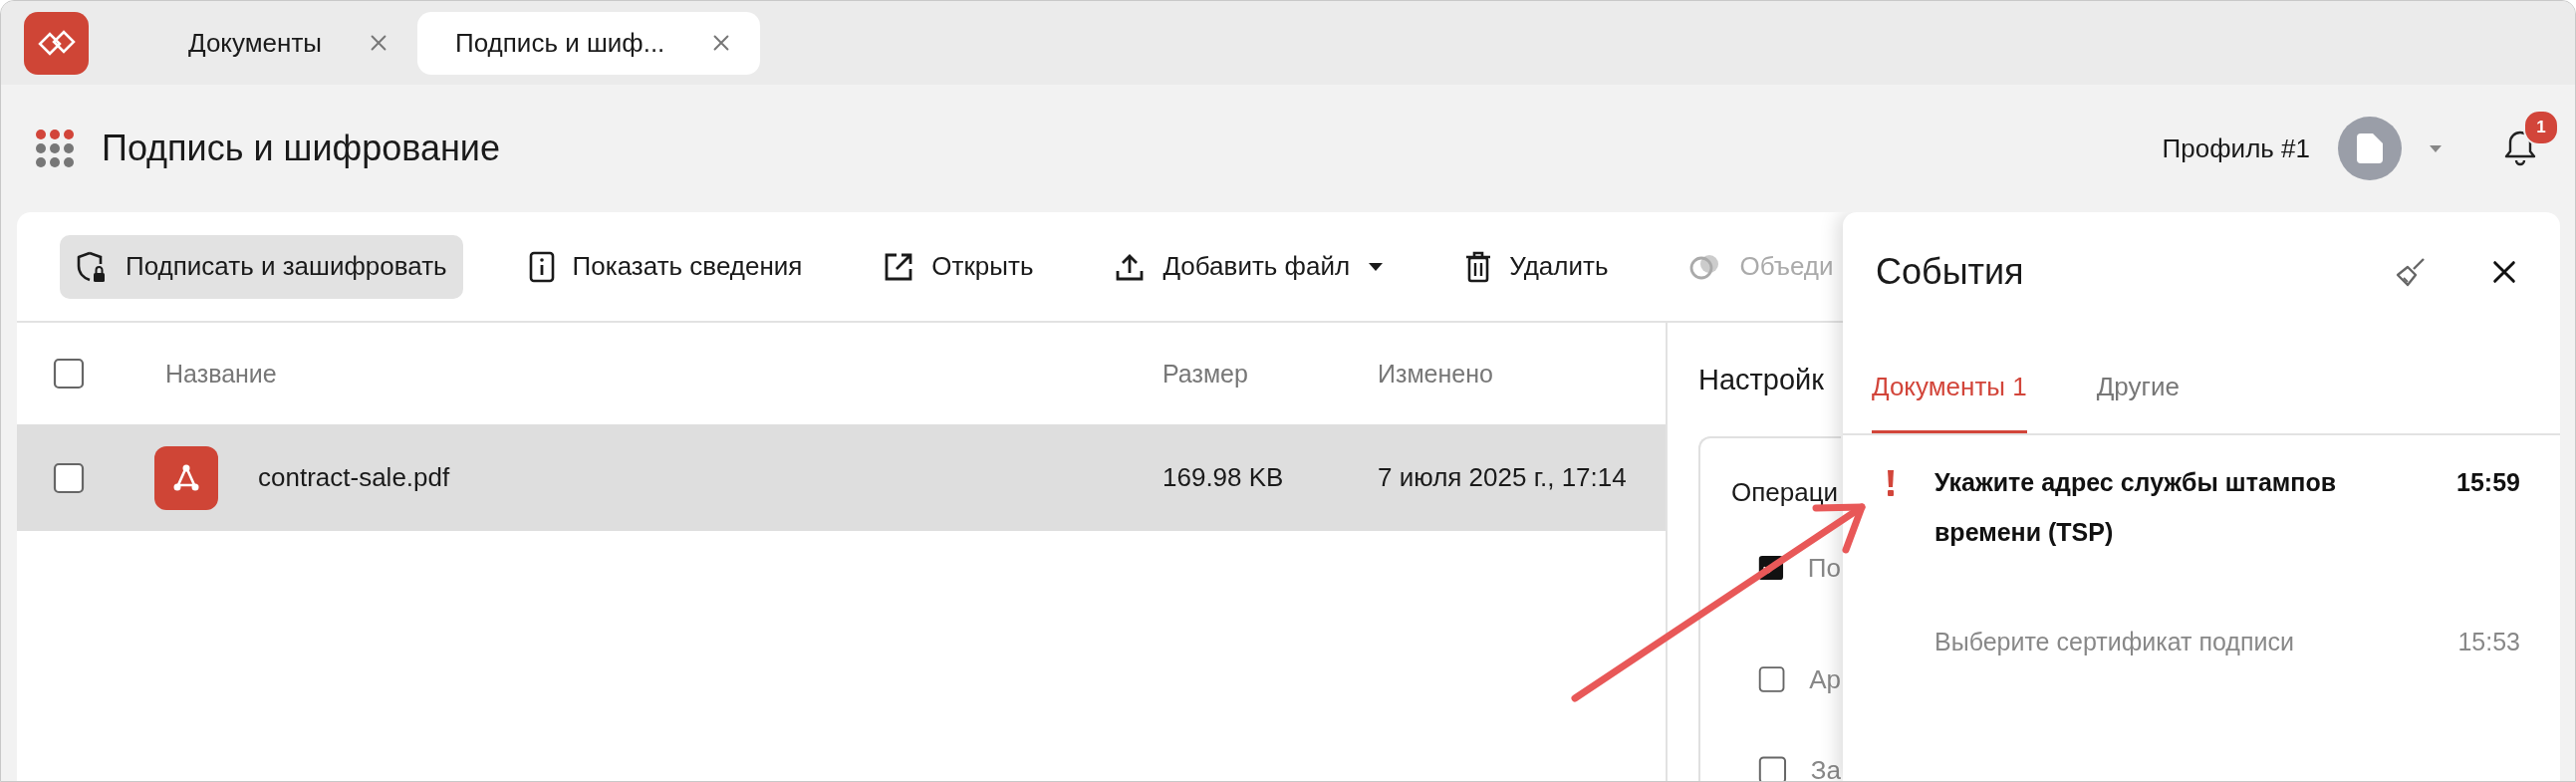 The image size is (2576, 782). Describe the element at coordinates (69, 374) in the screenshot. I see `select-all-checkbox` at that location.